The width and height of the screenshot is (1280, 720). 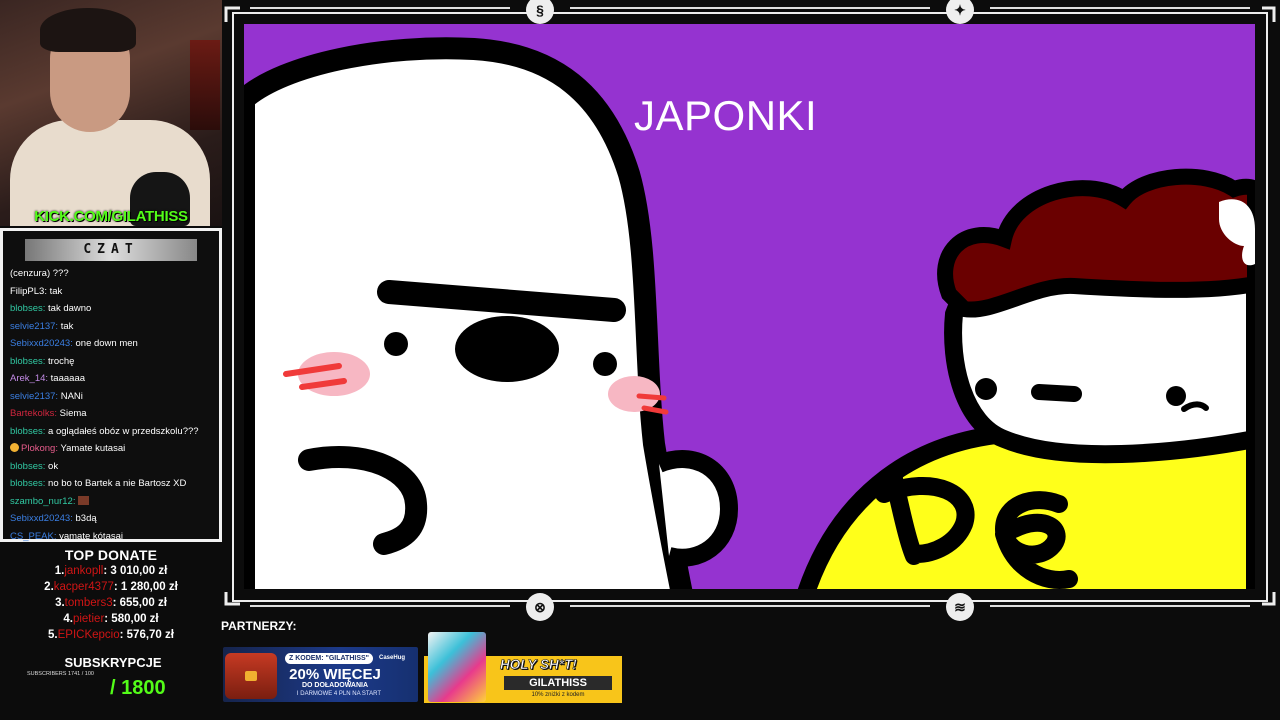 What do you see at coordinates (60, 603) in the screenshot?
I see `donor-rank: 3.` at bounding box center [60, 603].